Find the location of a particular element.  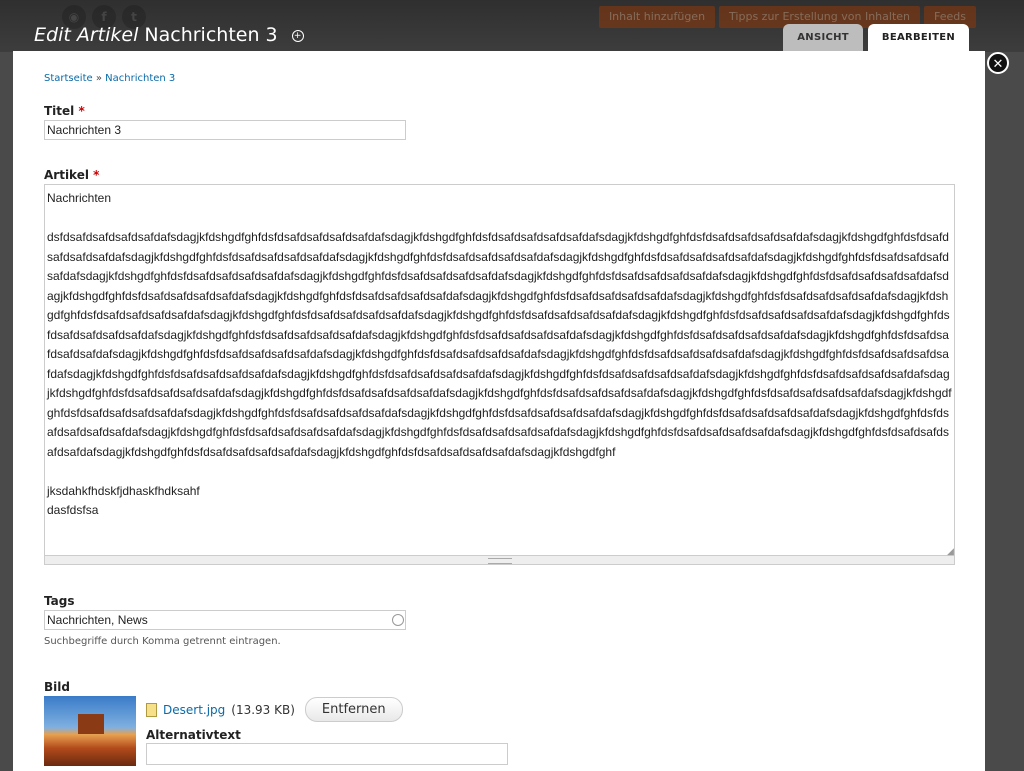

file-link: Desert.jpg is located at coordinates (194, 710).